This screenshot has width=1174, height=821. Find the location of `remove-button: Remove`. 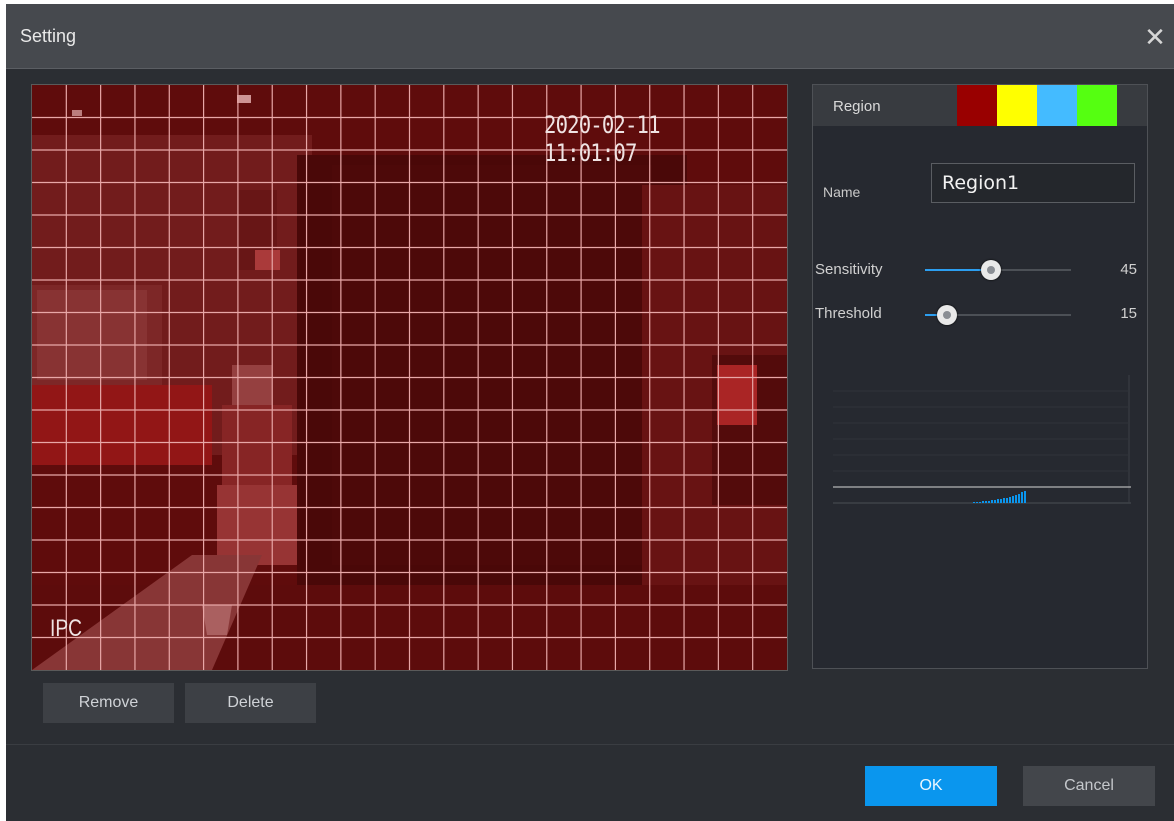

remove-button: Remove is located at coordinates (108, 703).